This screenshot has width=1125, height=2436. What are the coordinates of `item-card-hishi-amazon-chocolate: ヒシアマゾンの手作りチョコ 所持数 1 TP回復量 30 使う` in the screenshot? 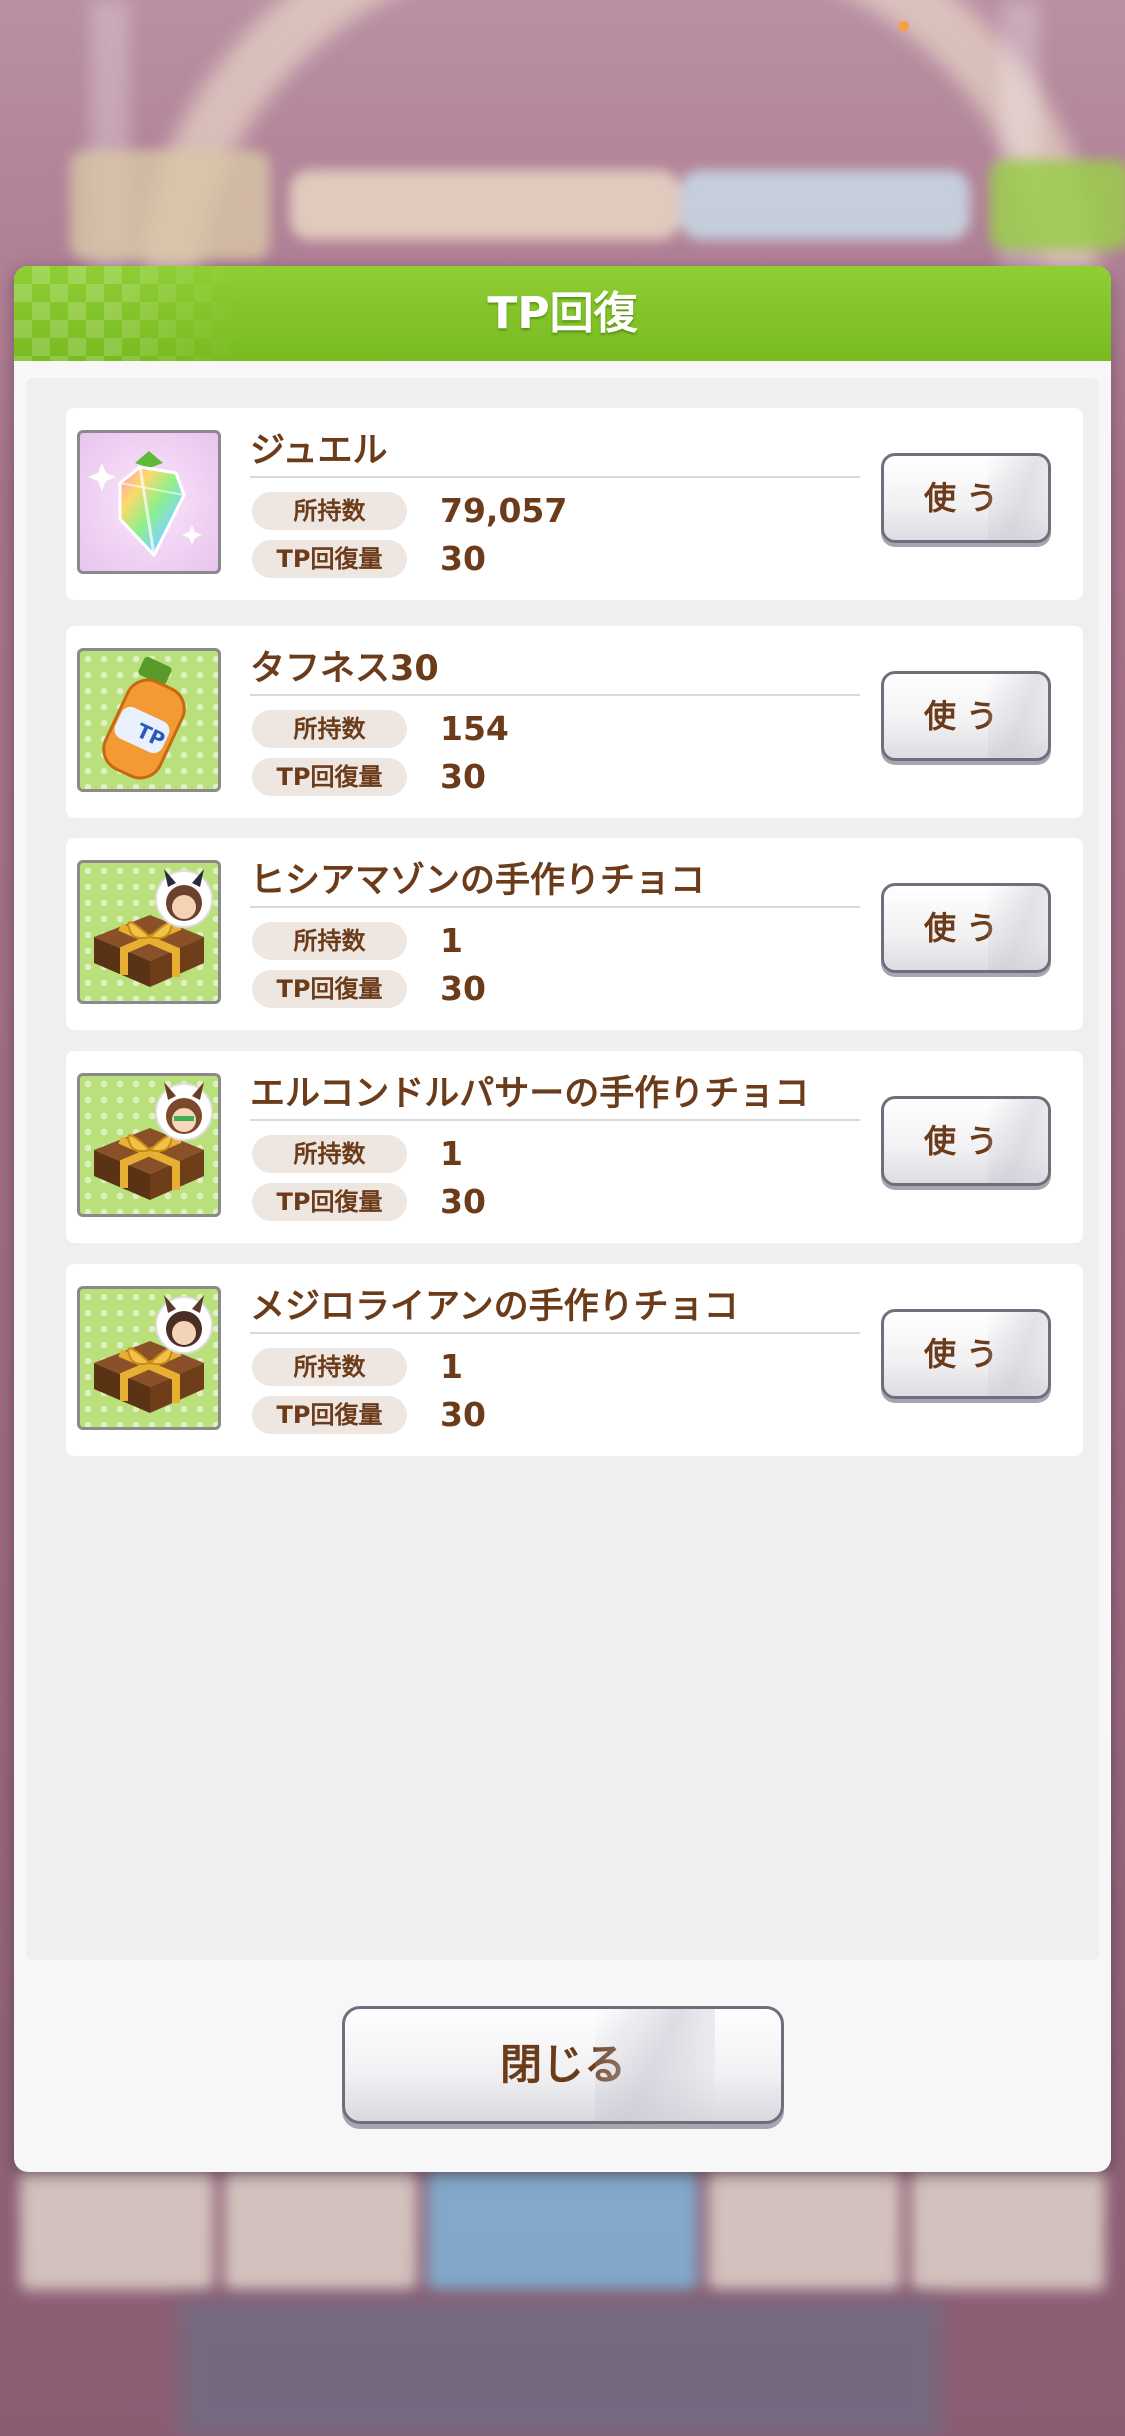 It's located at (574, 934).